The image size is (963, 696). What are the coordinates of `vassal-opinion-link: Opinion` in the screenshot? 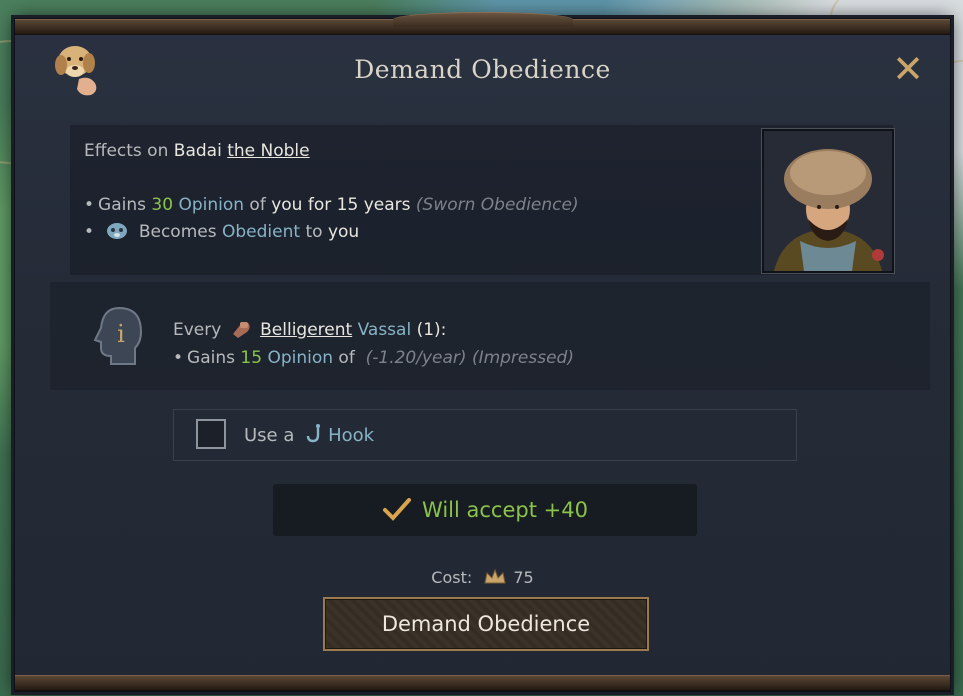 It's located at (300, 358).